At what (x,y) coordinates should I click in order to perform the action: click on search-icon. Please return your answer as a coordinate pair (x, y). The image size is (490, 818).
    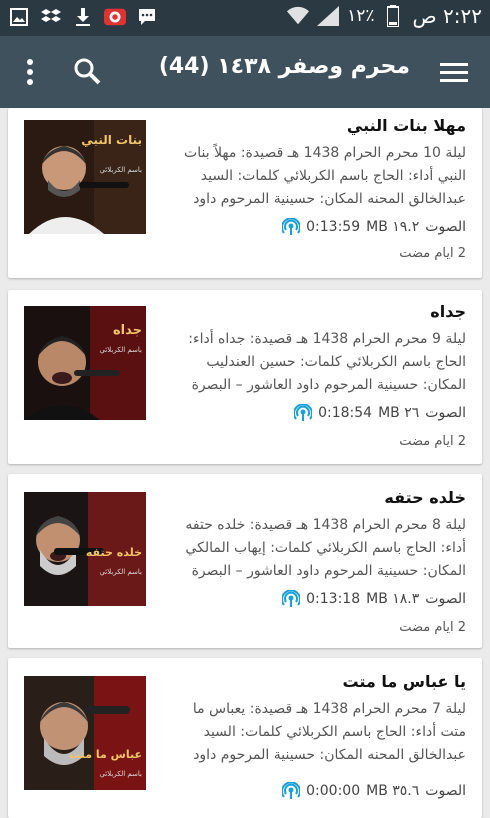
    Looking at the image, I should click on (87, 71).